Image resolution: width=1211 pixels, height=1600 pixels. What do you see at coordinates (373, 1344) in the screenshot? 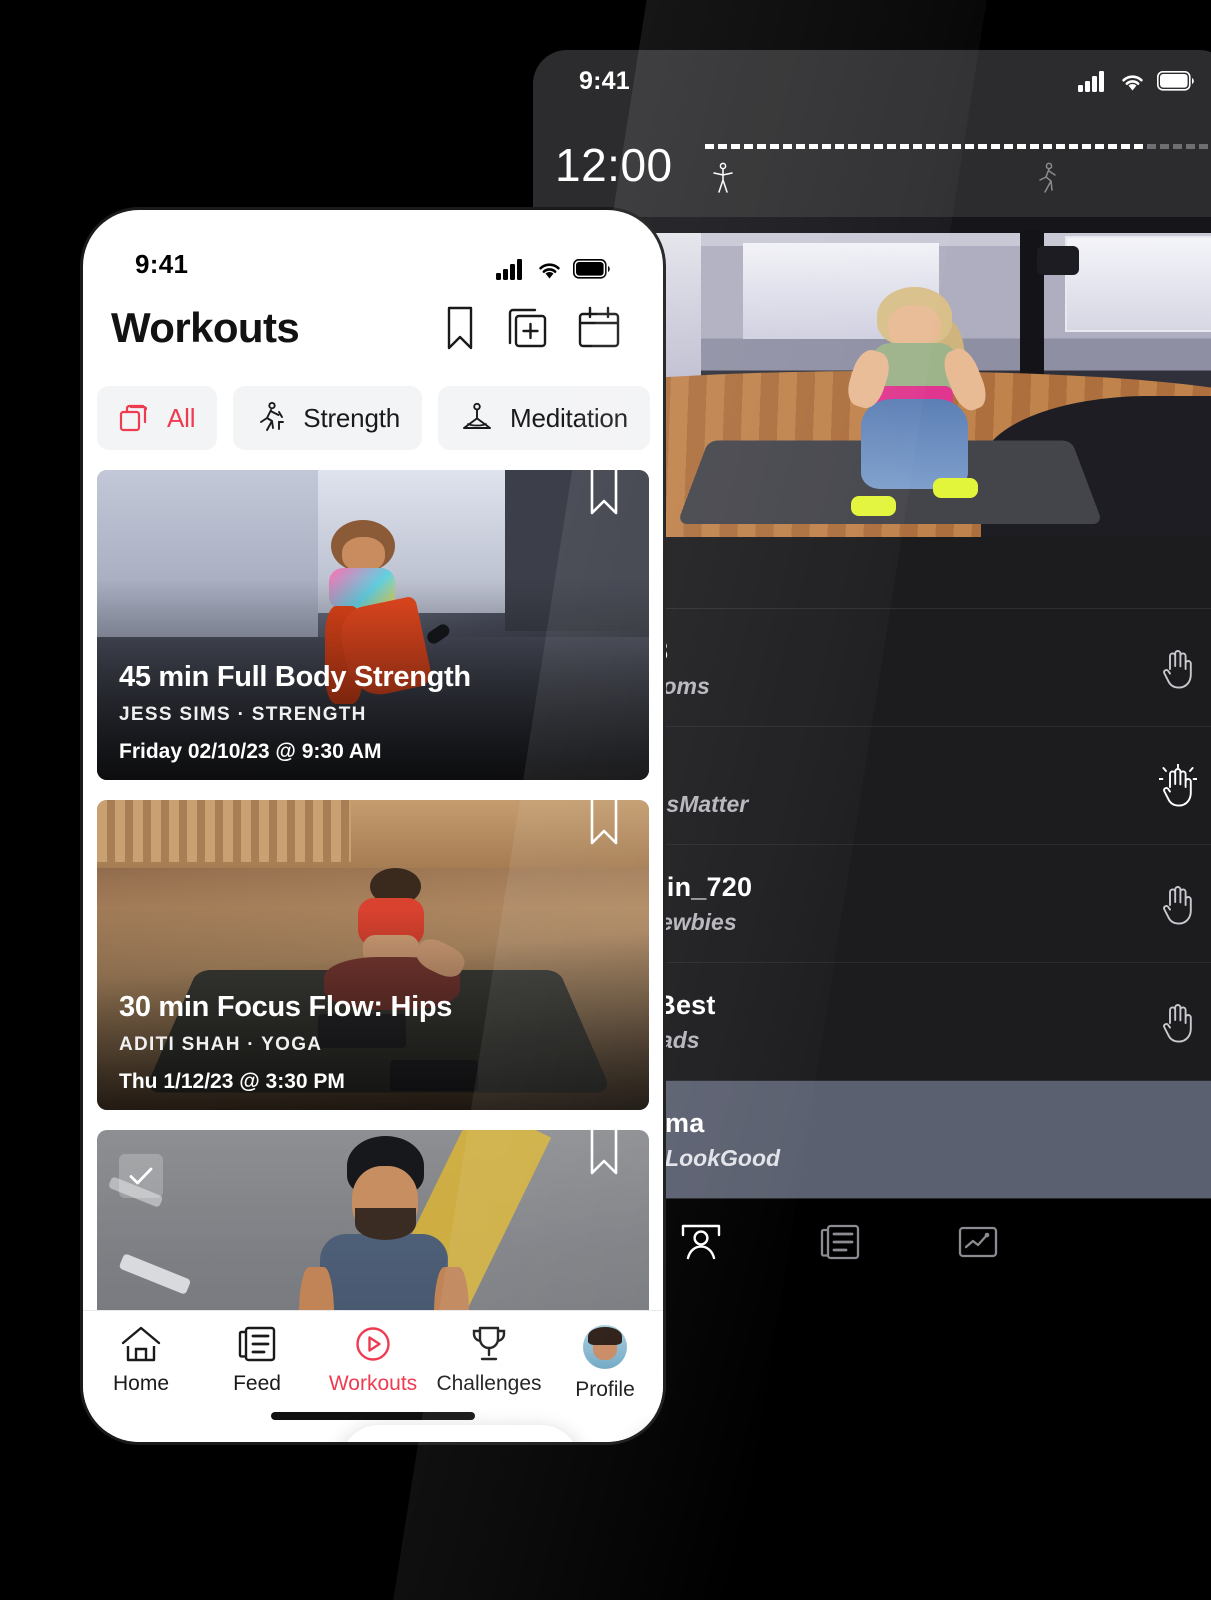
I see `play-circle-icon` at bounding box center [373, 1344].